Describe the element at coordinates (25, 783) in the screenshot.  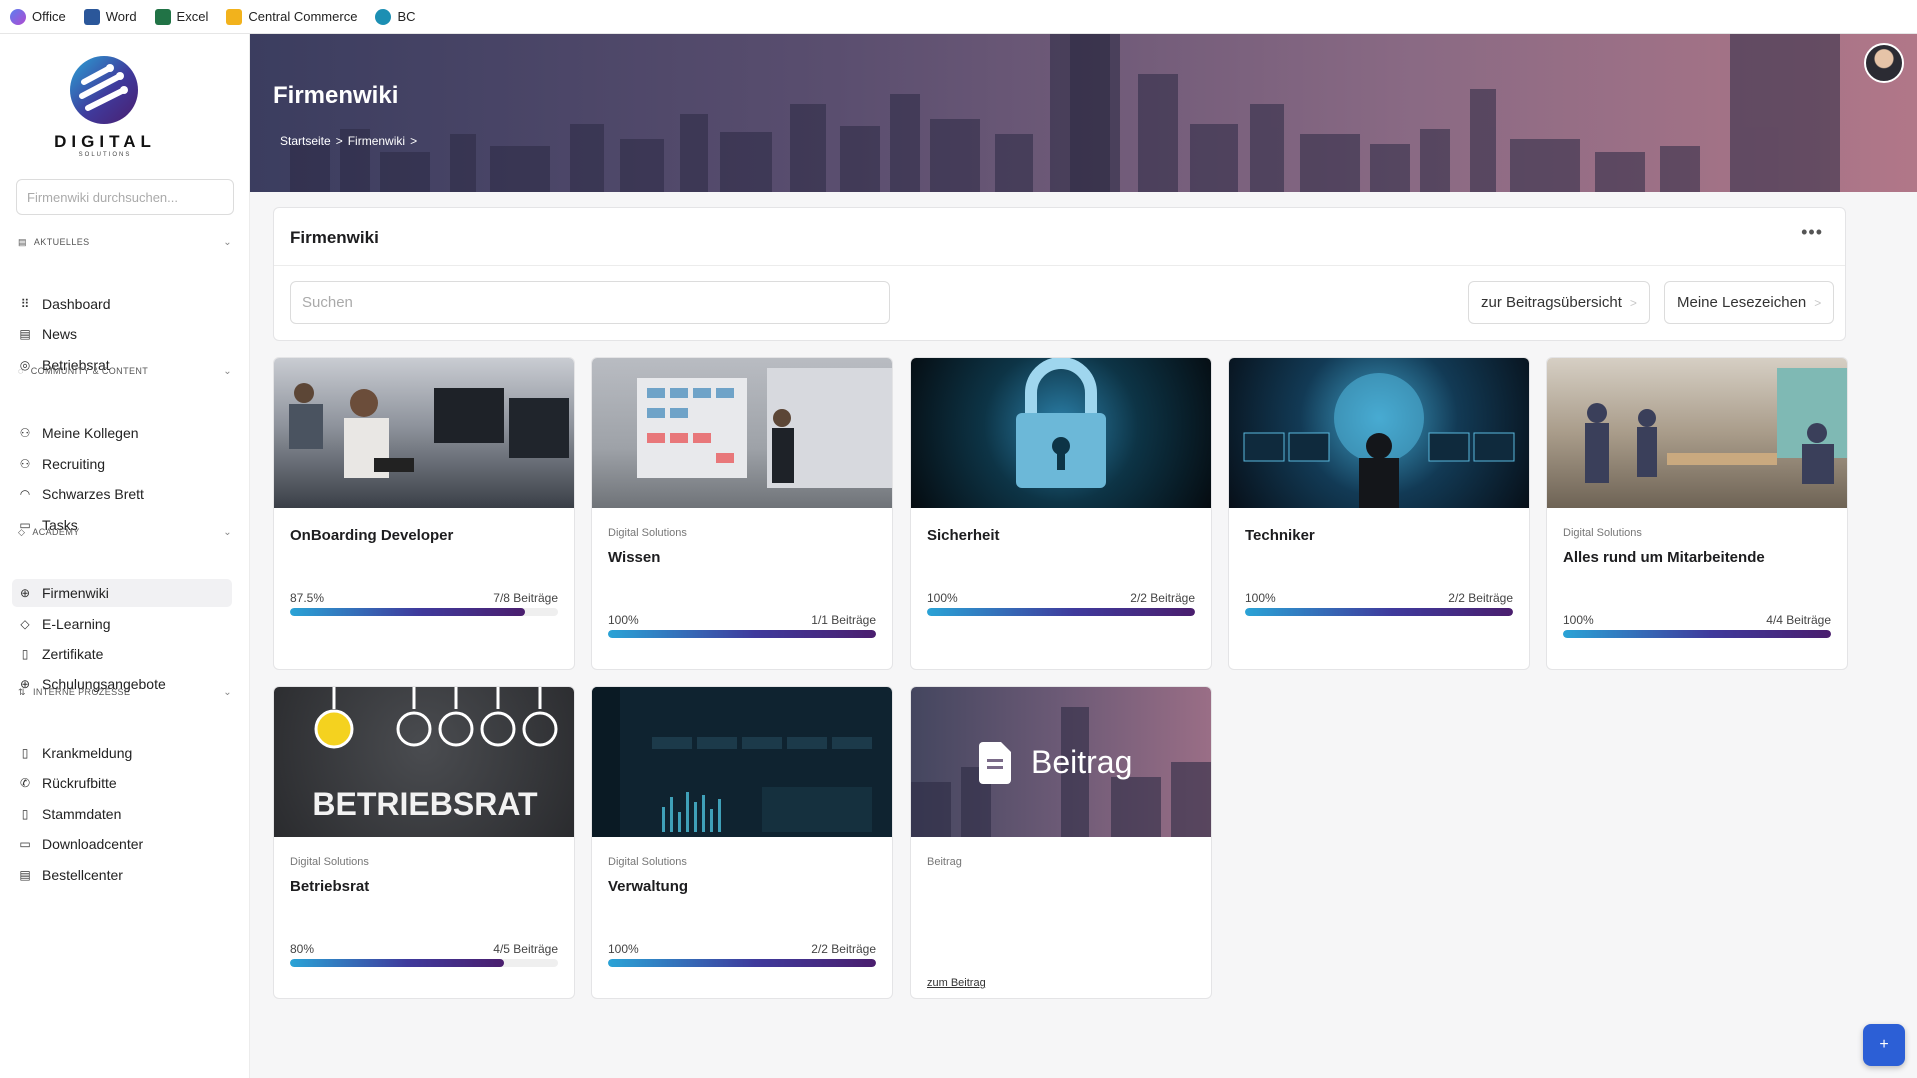
I see `phone-icon: ✆` at that location.